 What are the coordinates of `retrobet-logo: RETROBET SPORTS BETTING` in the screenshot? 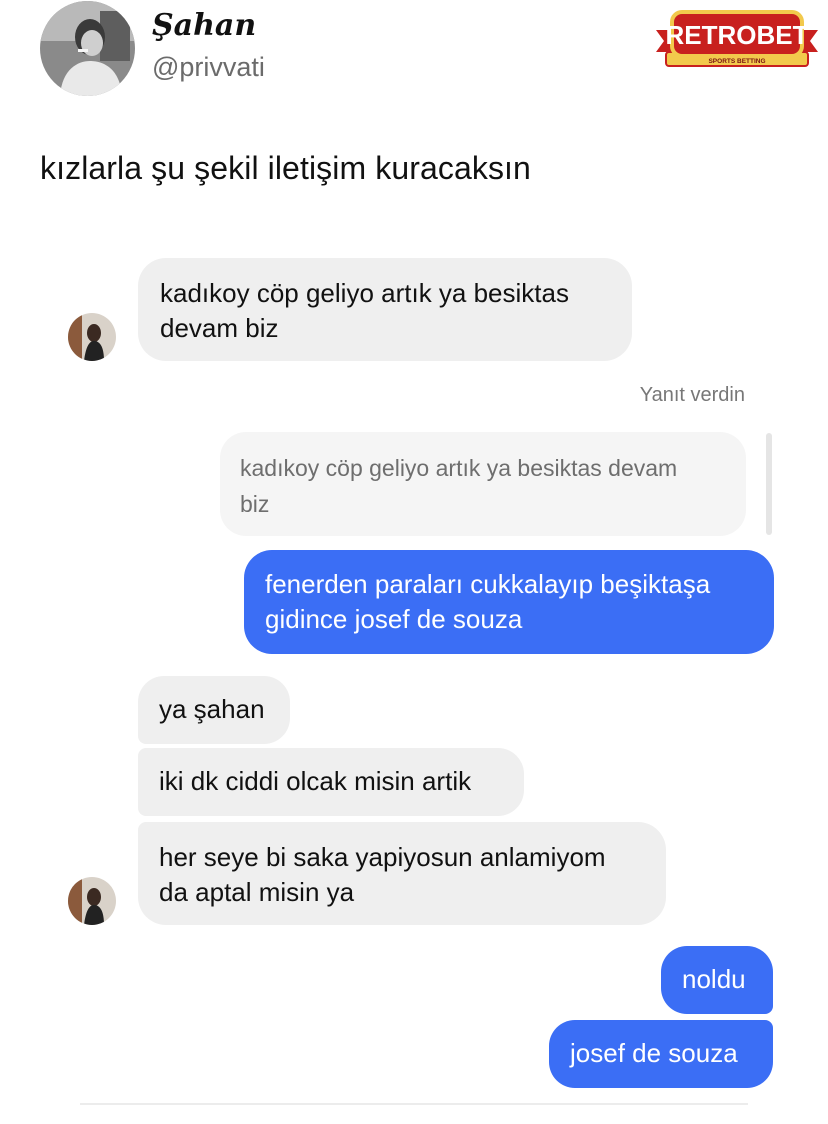 It's located at (737, 39).